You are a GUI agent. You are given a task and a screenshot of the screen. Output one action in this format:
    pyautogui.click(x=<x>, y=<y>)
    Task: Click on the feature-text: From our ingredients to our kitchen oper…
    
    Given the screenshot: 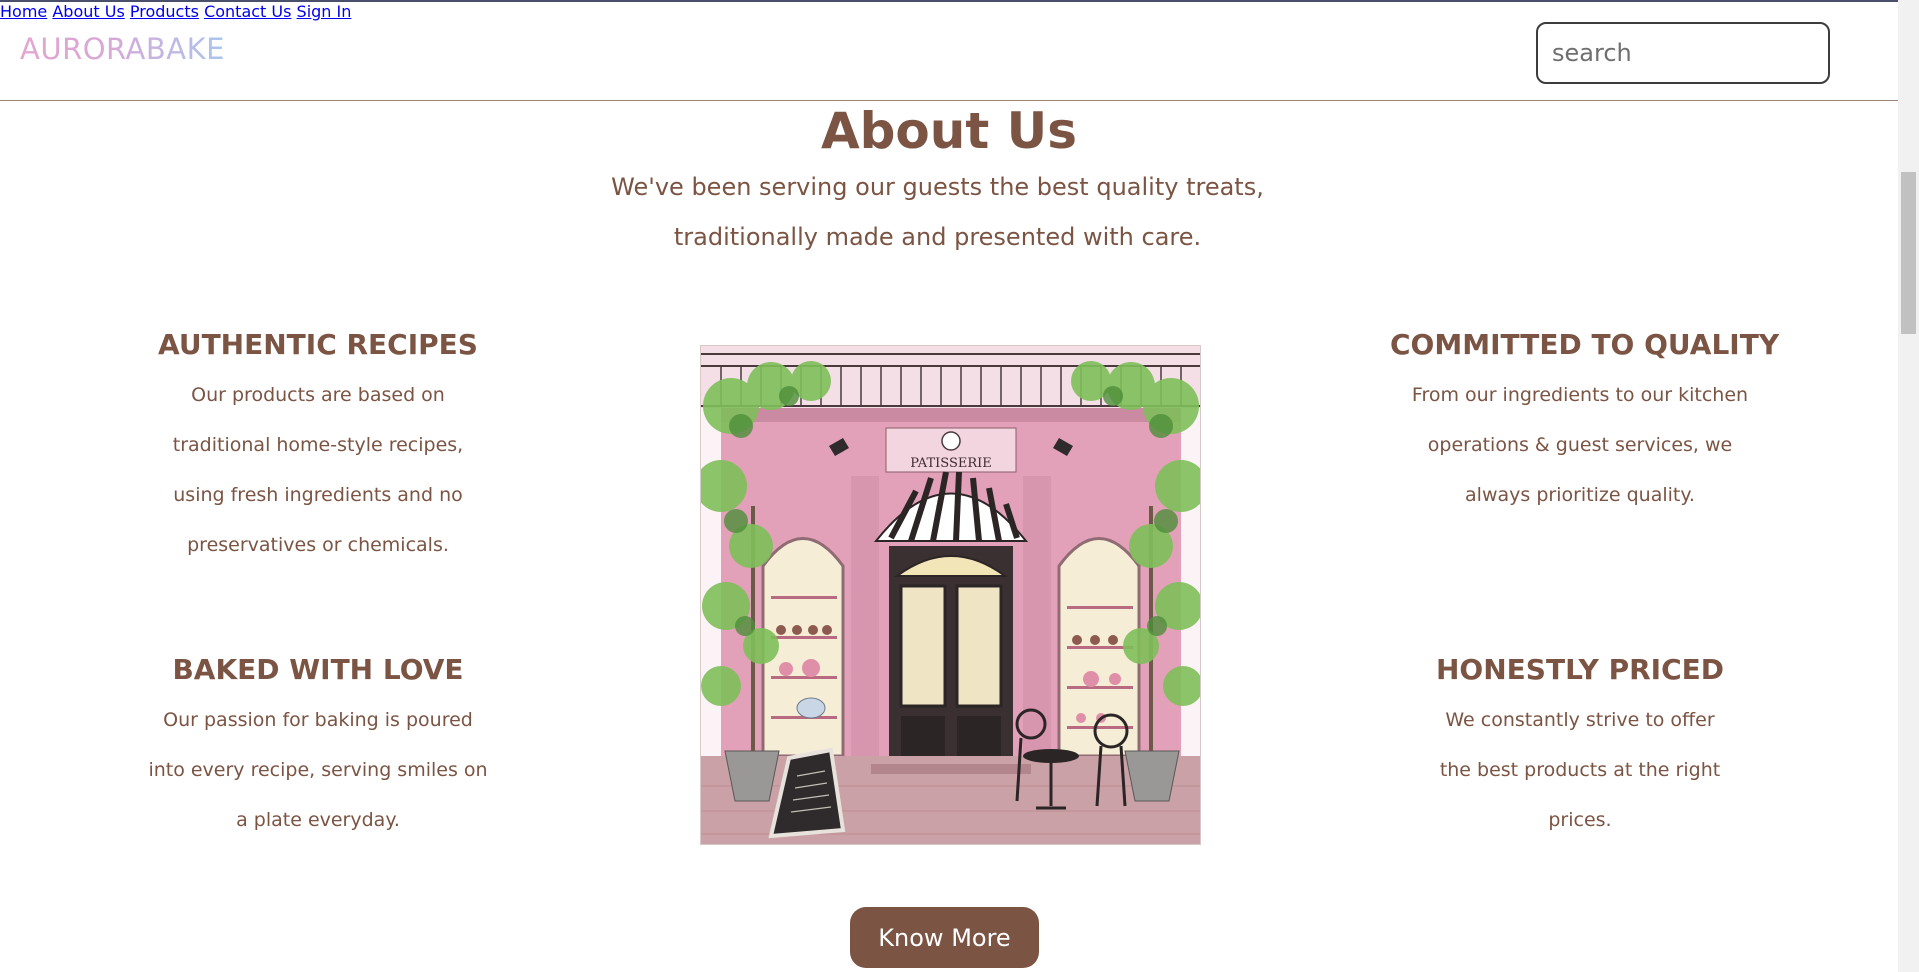 What is the action you would take?
    pyautogui.click(x=1580, y=445)
    